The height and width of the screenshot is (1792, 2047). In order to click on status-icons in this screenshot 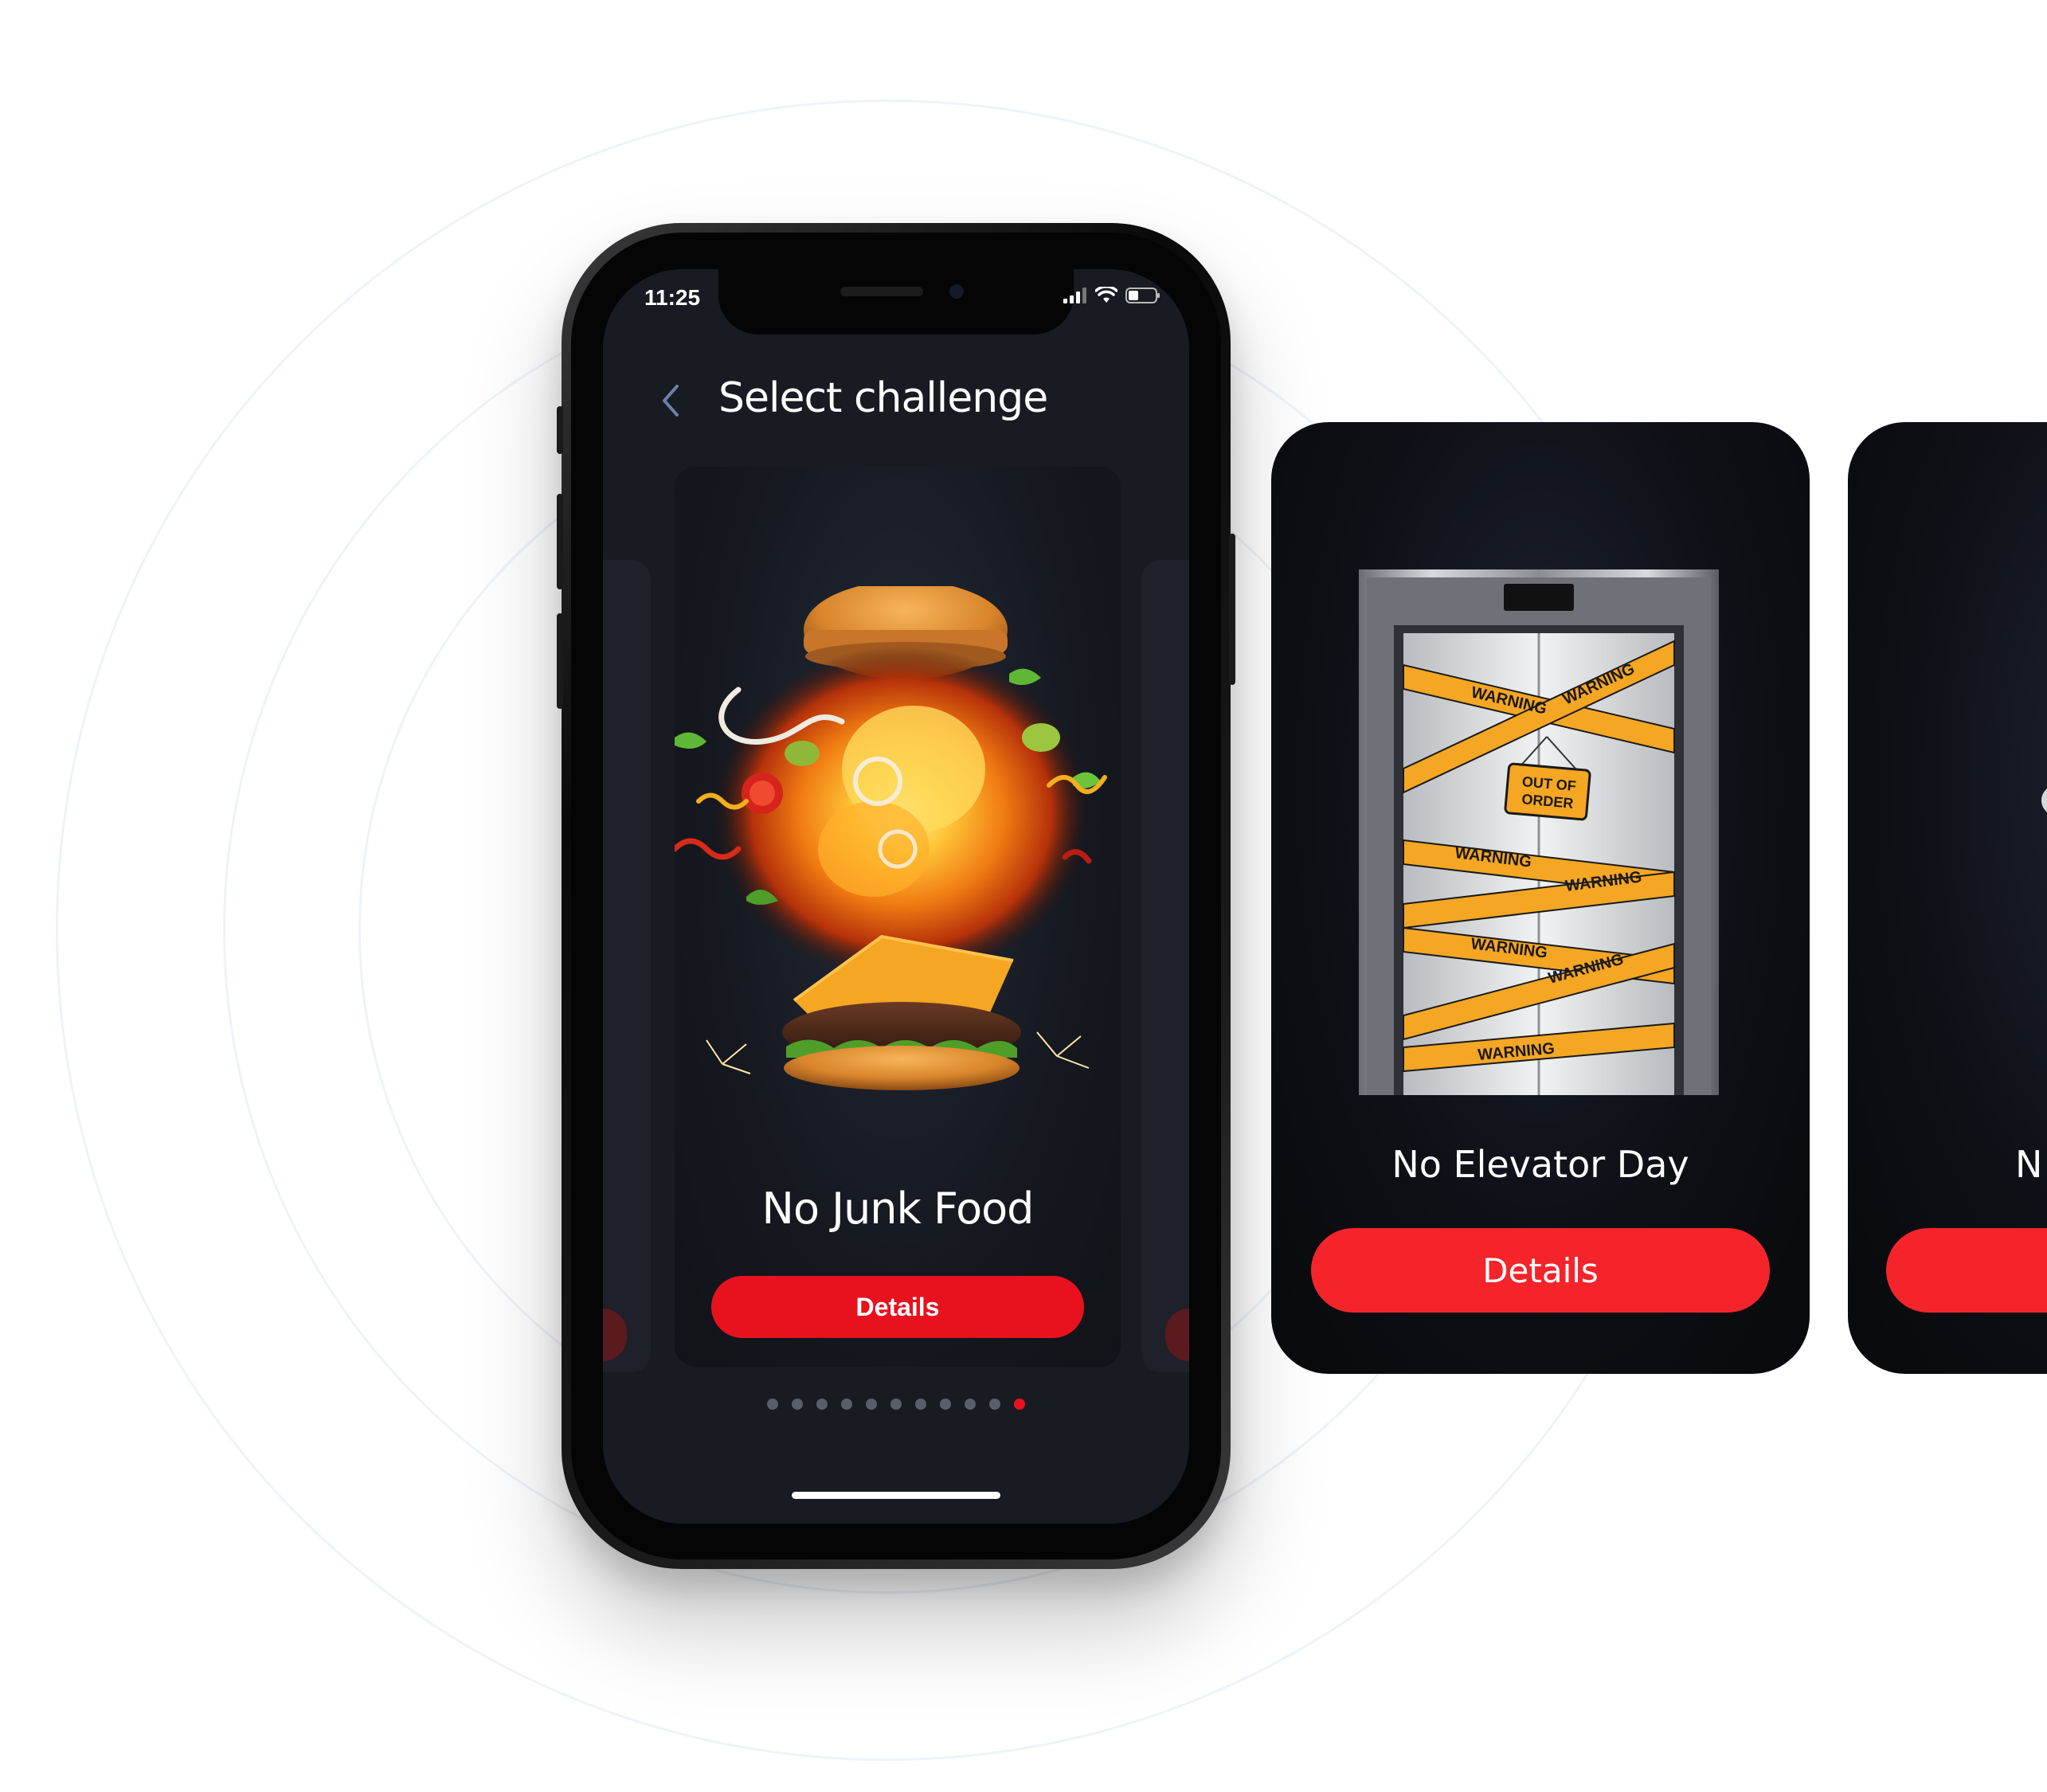, I will do `click(1111, 295)`.